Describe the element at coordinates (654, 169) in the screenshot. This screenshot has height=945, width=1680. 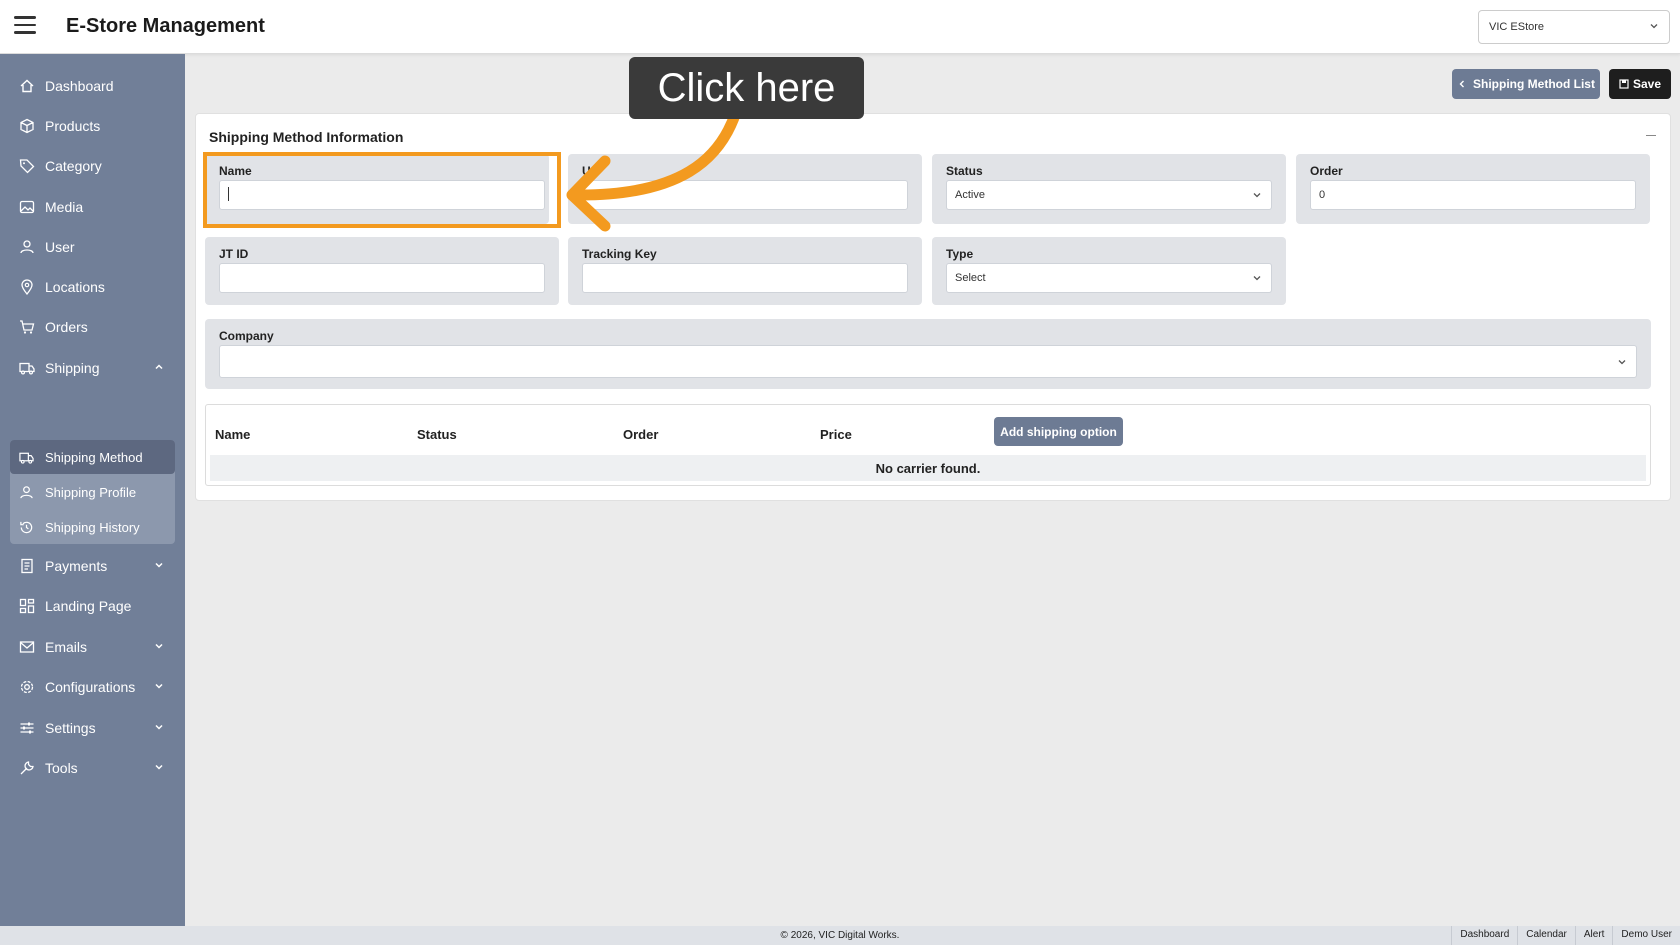
I see `arrow-icon` at that location.